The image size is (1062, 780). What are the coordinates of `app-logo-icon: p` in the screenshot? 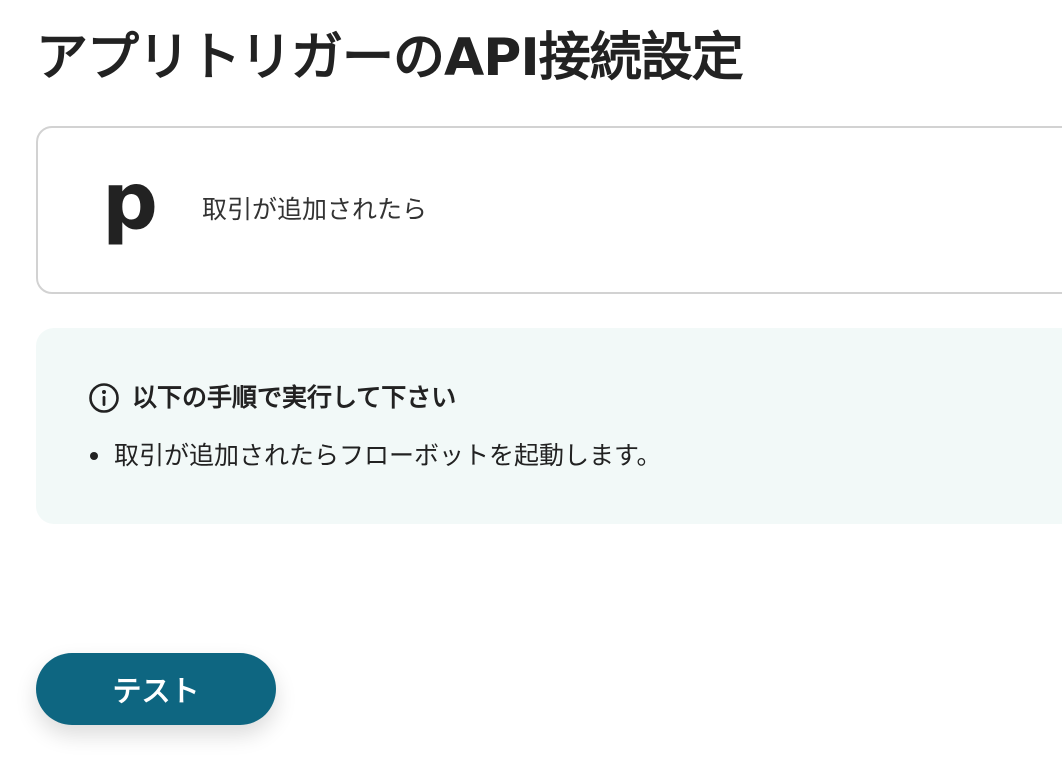 It's located at (130, 202).